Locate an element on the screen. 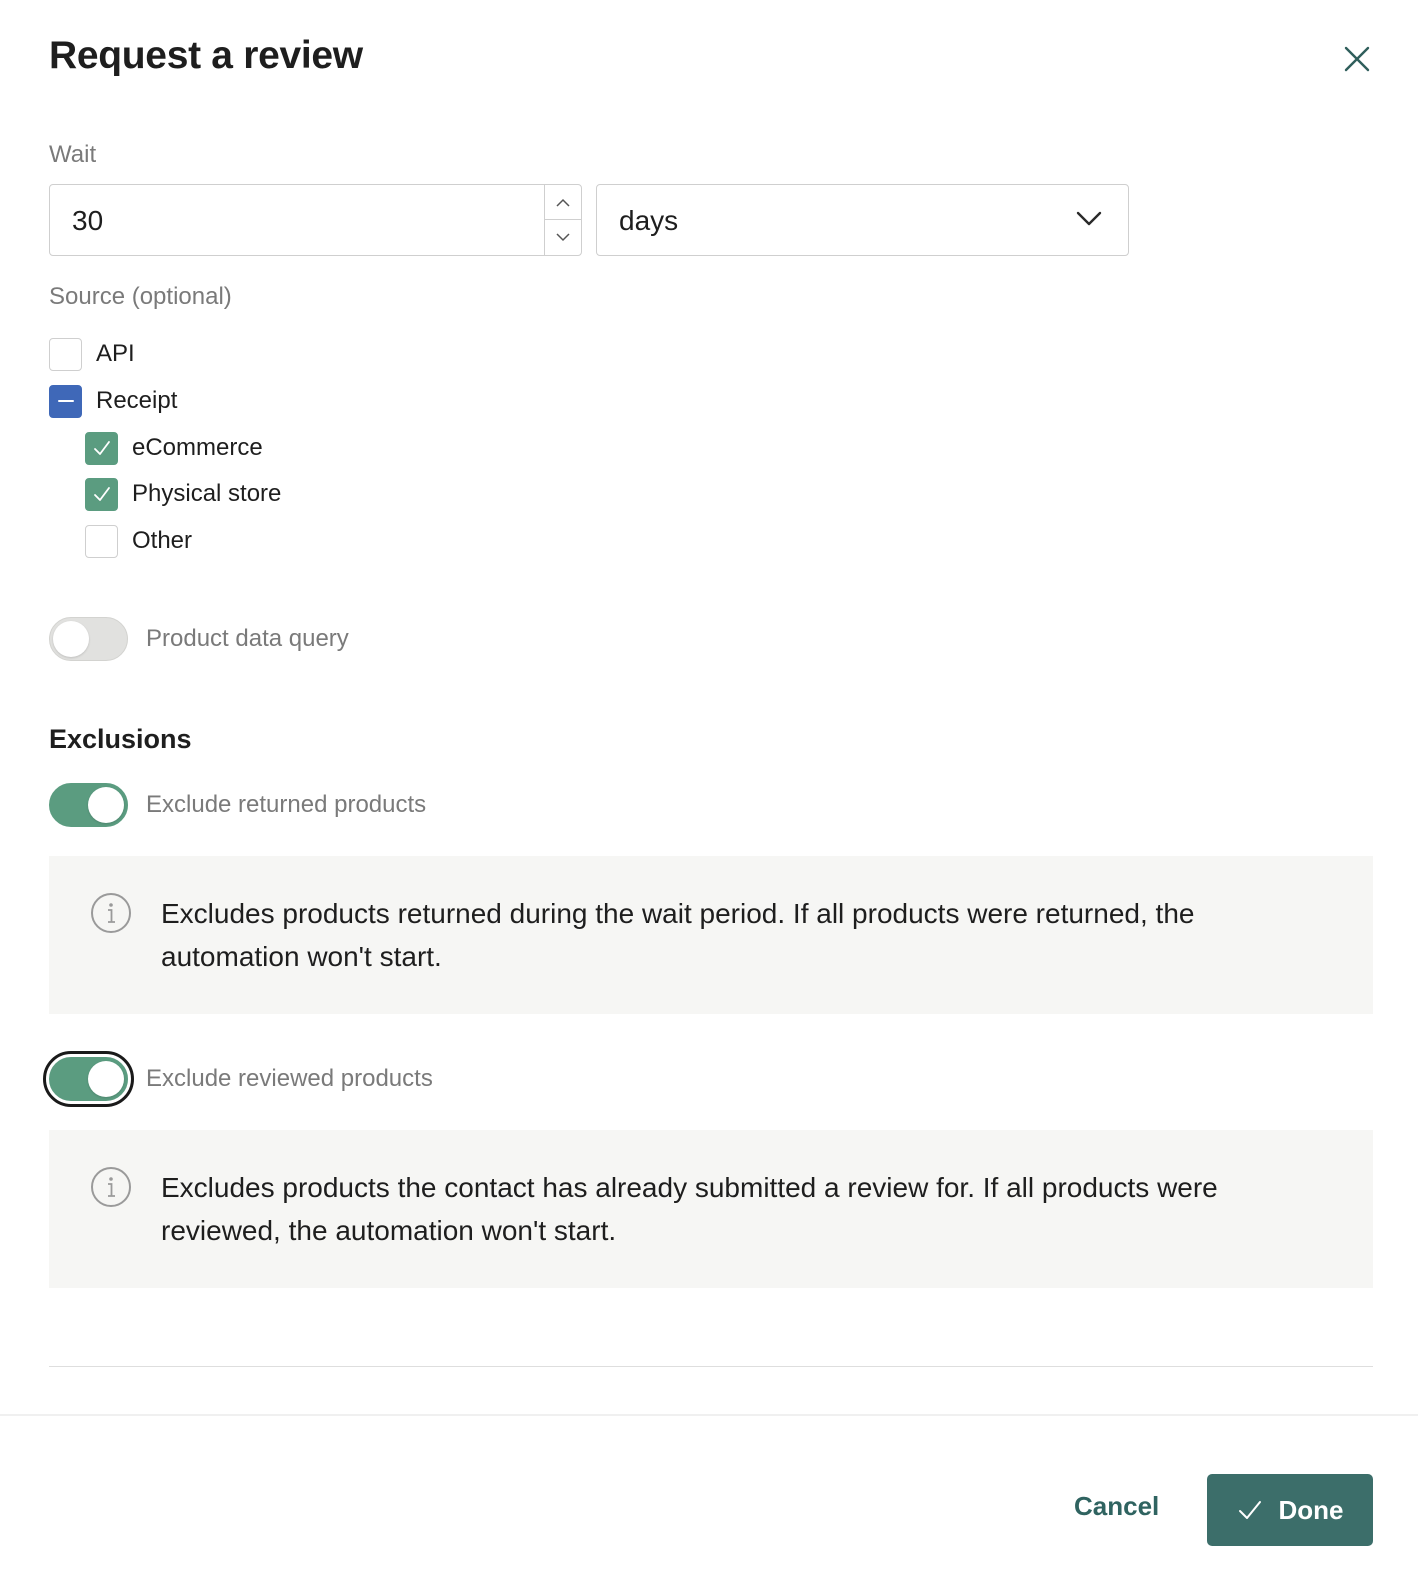  physical-store-label: Physical store is located at coordinates (207, 493).